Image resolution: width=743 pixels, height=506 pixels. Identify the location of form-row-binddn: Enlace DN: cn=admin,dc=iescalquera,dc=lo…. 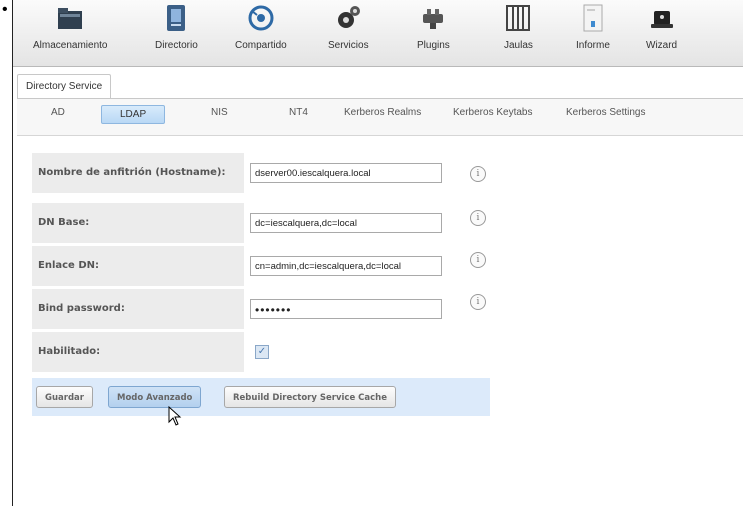
(261, 266).